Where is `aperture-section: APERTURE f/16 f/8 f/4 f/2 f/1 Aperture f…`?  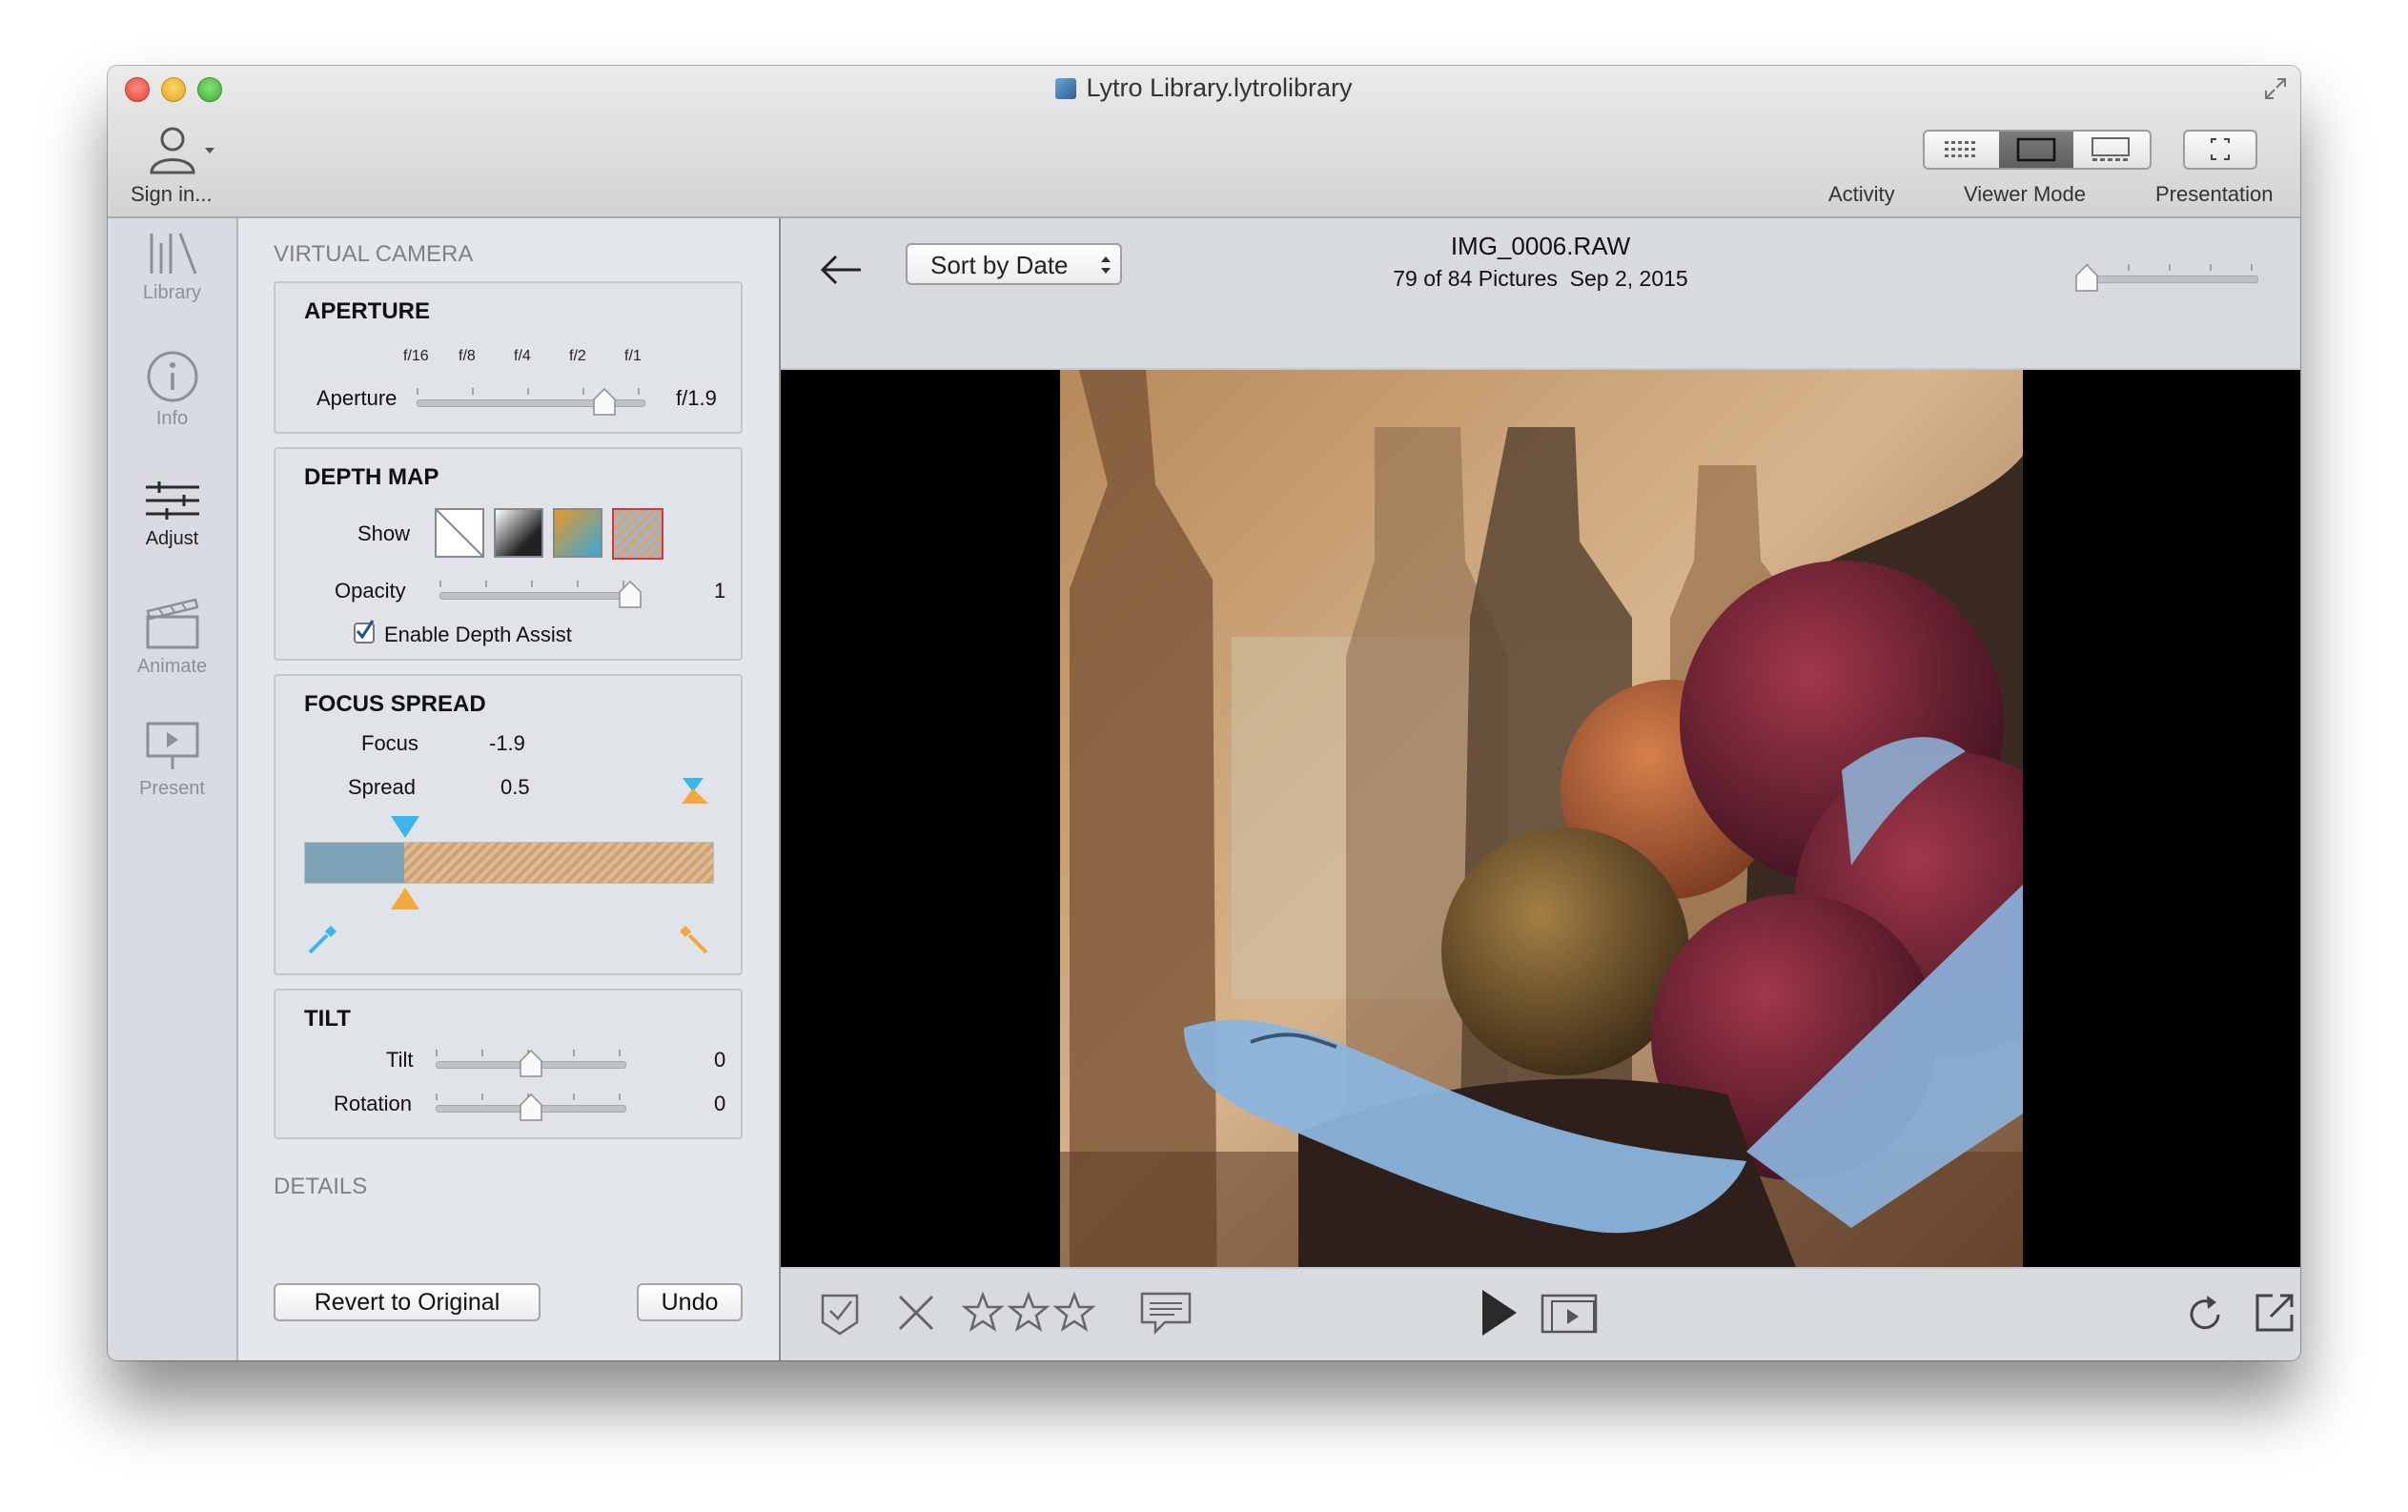
aperture-section: APERTURE f/16 f/8 f/4 f/2 f/1 Aperture f… is located at coordinates (508, 357).